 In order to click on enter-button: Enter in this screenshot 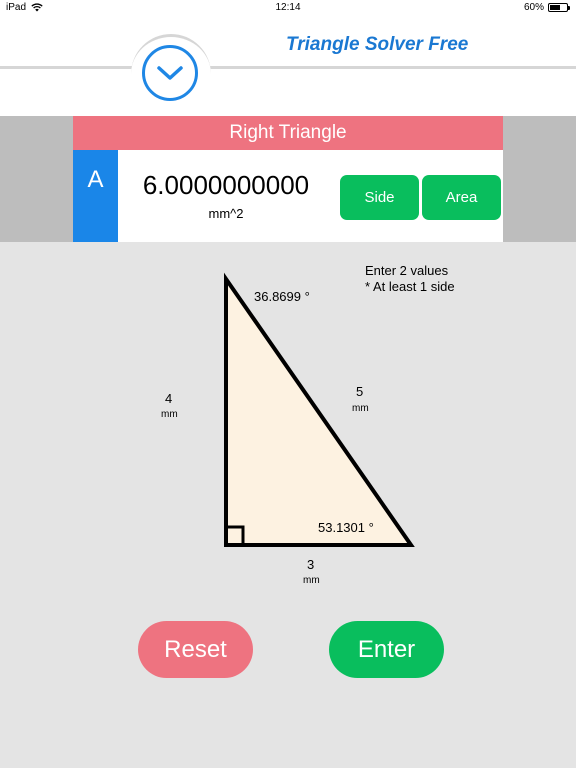, I will do `click(386, 649)`.